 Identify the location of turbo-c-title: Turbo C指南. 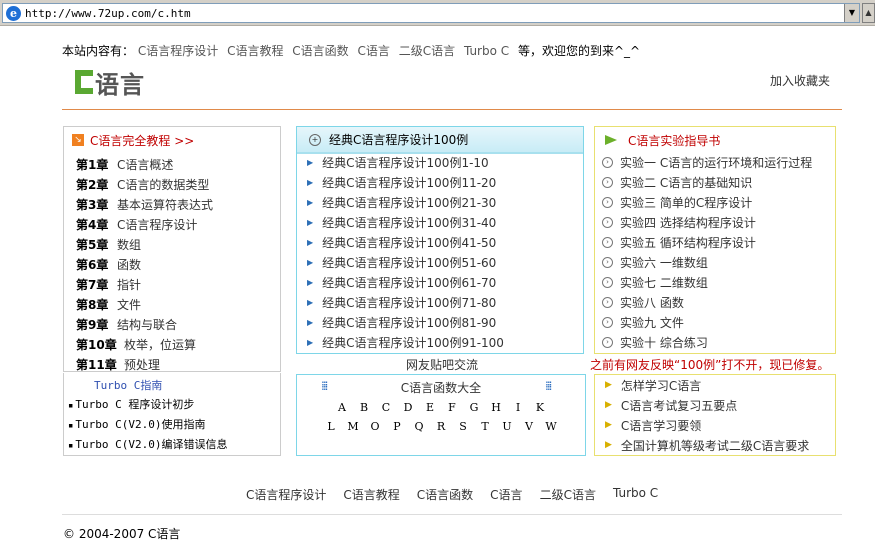
(128, 385).